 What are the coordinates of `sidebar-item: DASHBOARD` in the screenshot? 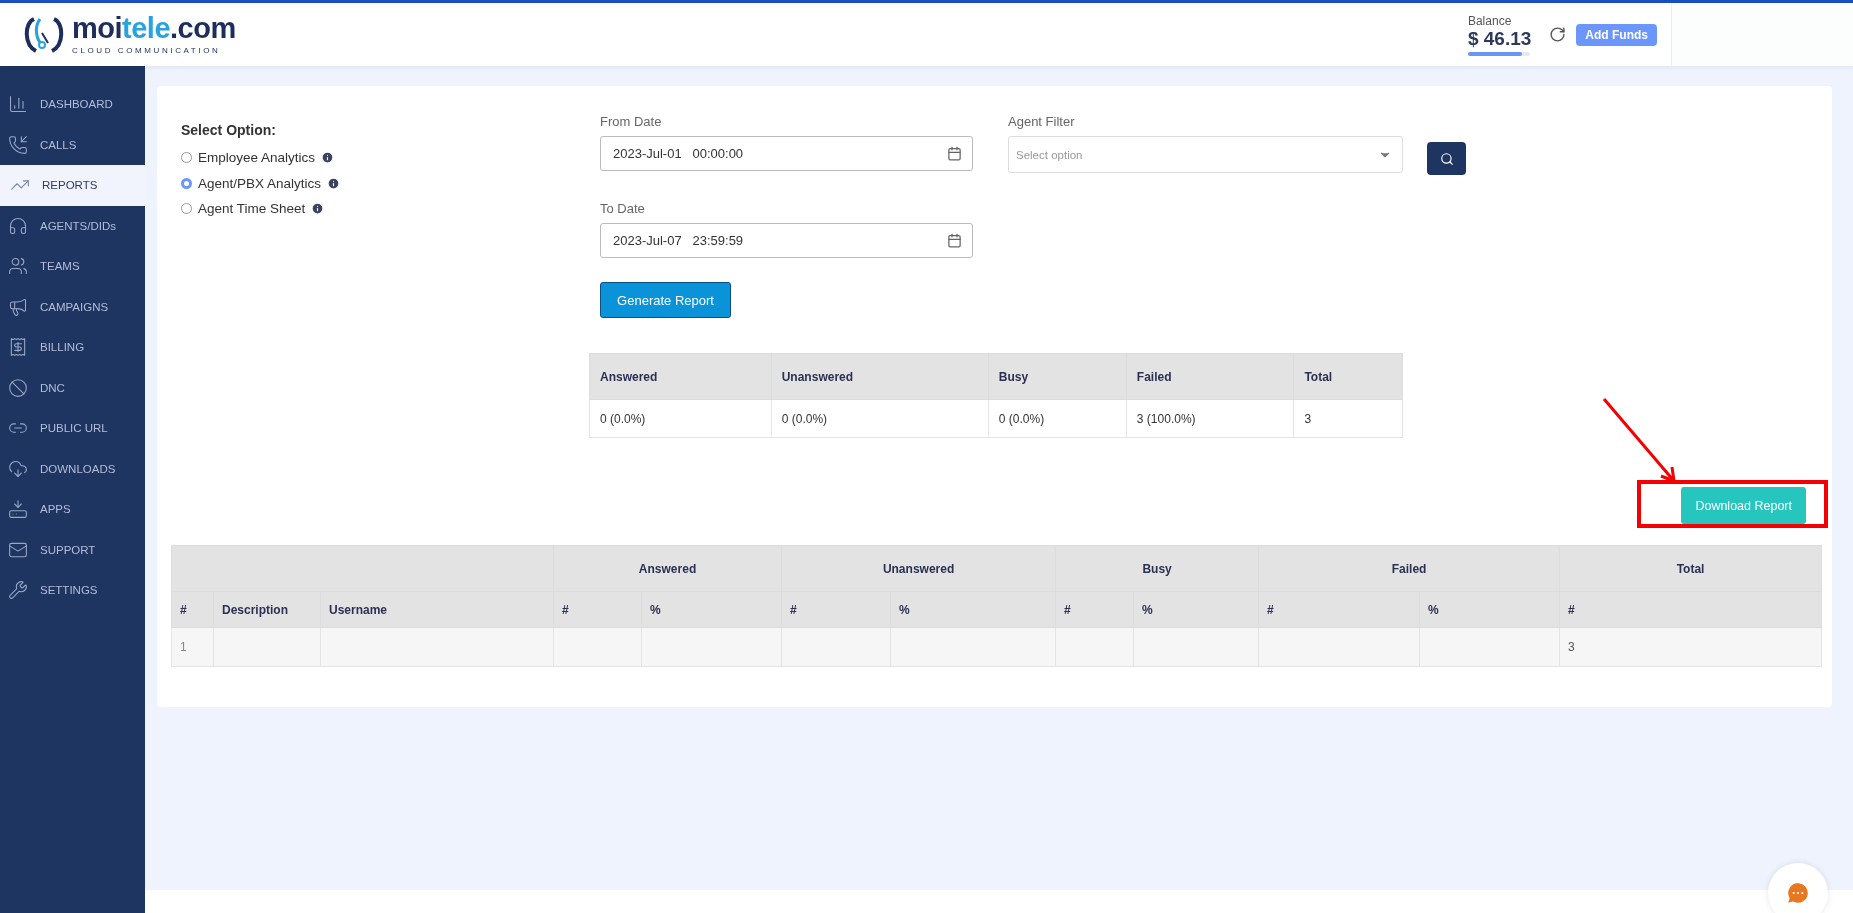 It's located at (72, 104).